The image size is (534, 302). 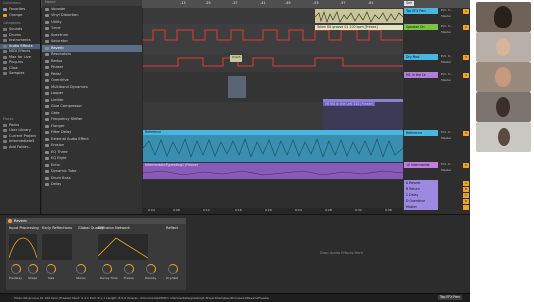 I want to click on track-header: M1 In the Le 4 Ext. In Master, so click(x=436, y=77).